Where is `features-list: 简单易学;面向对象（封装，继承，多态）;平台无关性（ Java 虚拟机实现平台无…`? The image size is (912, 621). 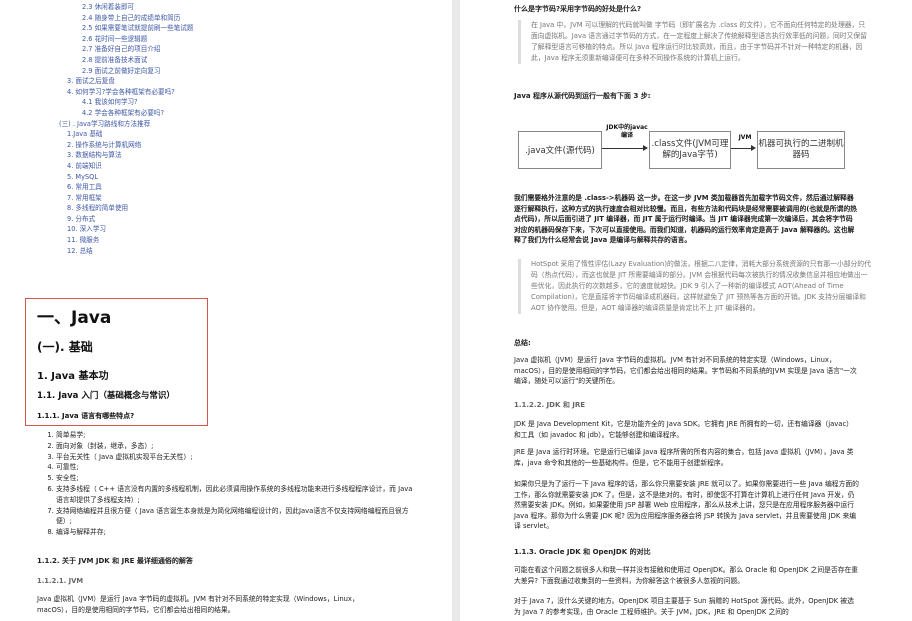 features-list: 简单易学;面向对象（封装，继承，多态）;平台无关性（ Java 虚拟机实现平台无… is located at coordinates (229, 484).